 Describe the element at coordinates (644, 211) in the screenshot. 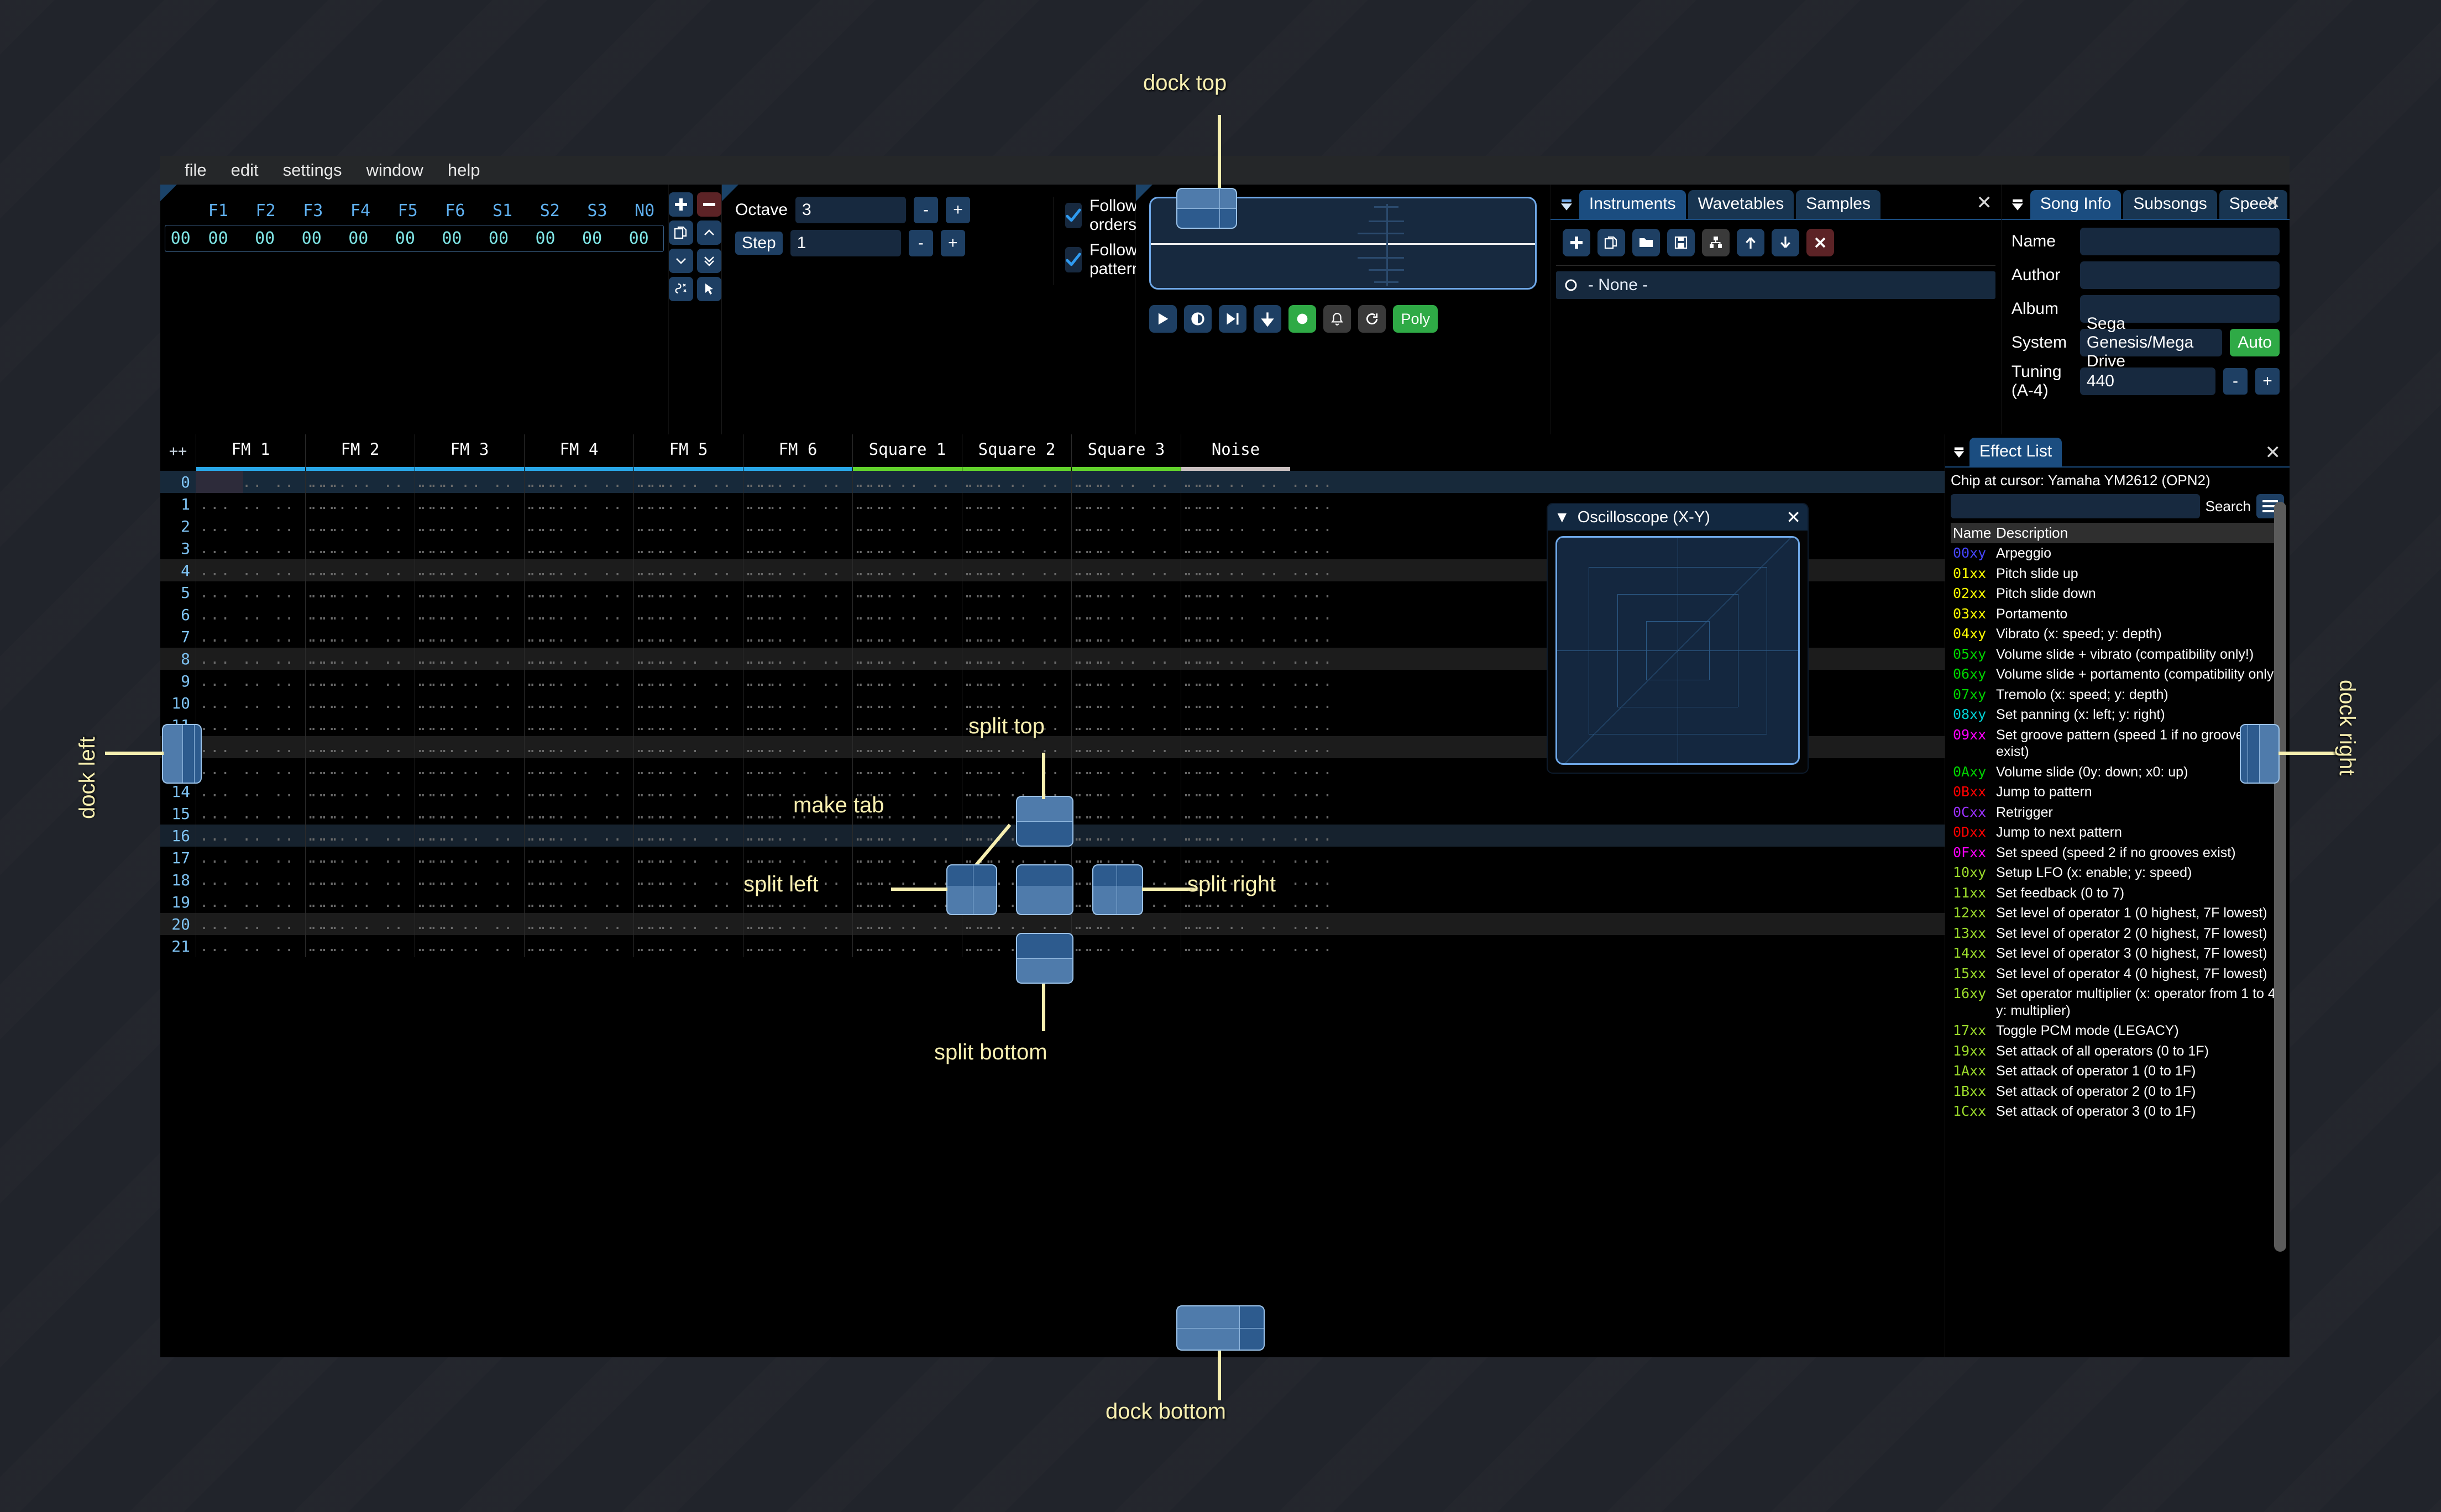

I see `orders-header-n0: N0` at that location.